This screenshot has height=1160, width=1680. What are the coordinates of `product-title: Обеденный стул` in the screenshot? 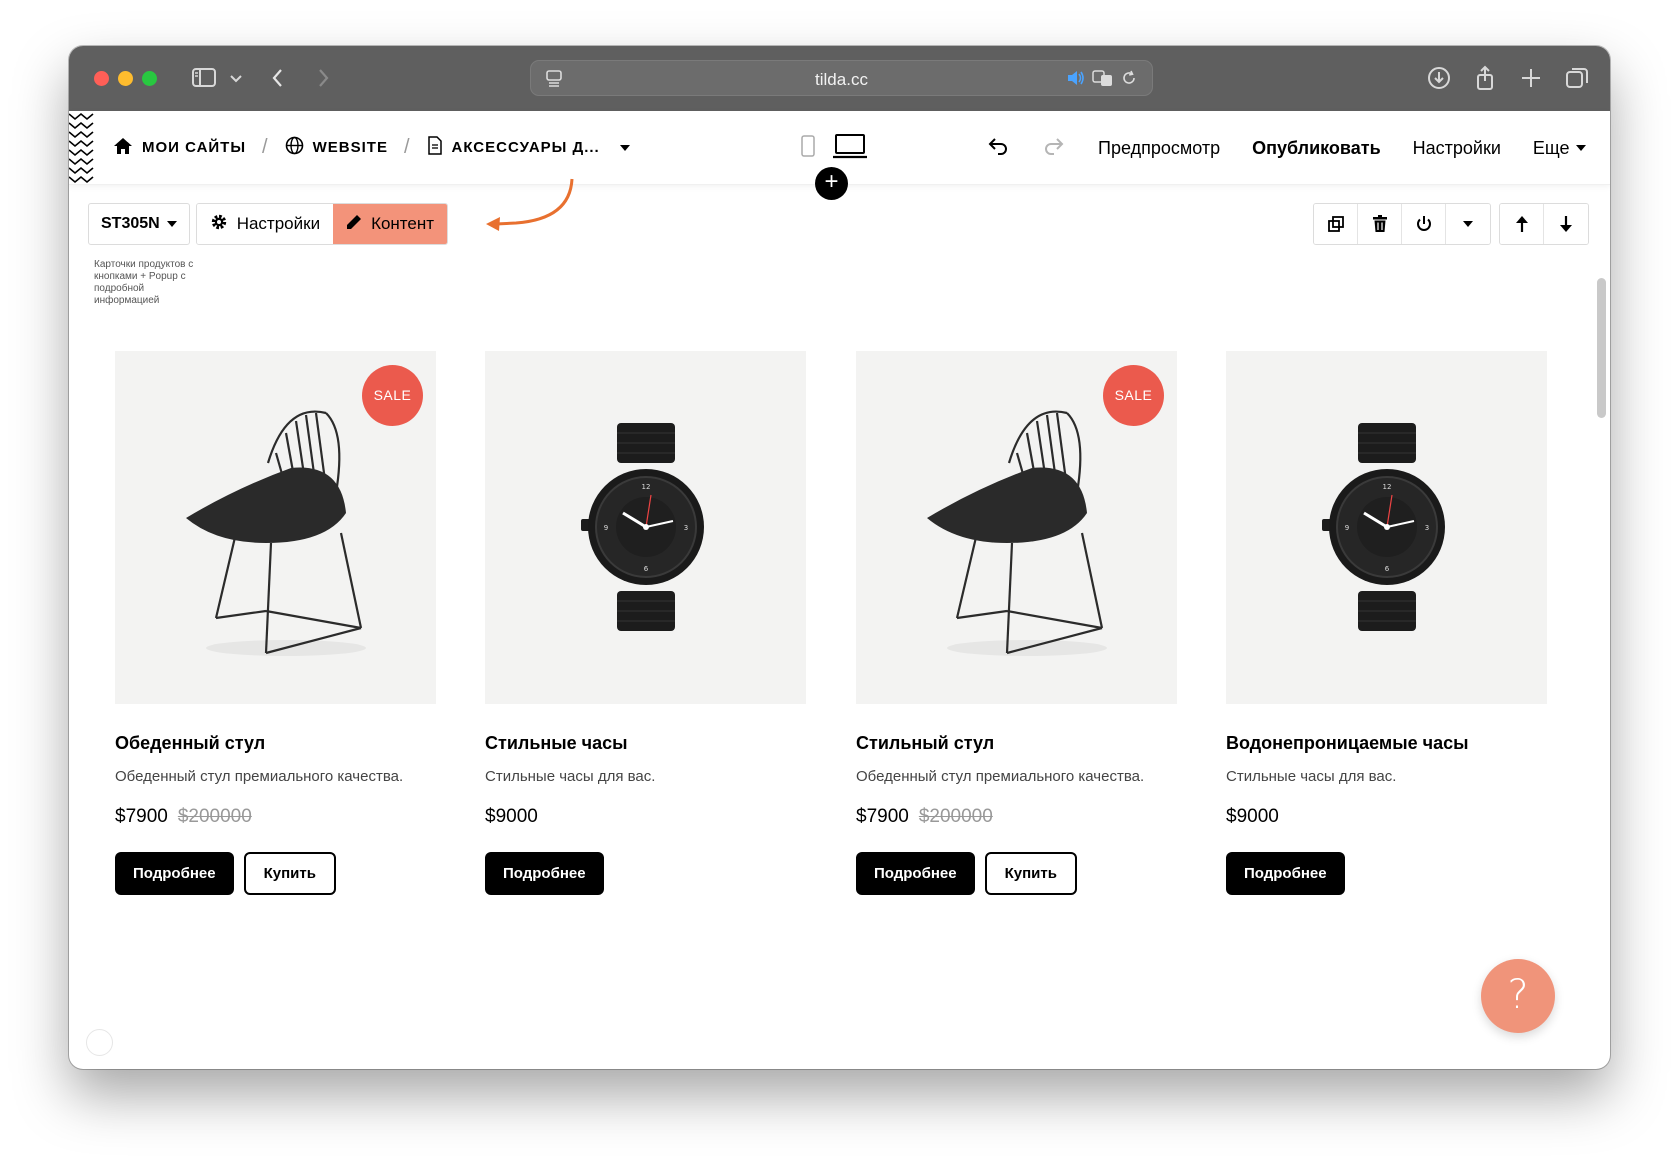 It's located at (190, 743).